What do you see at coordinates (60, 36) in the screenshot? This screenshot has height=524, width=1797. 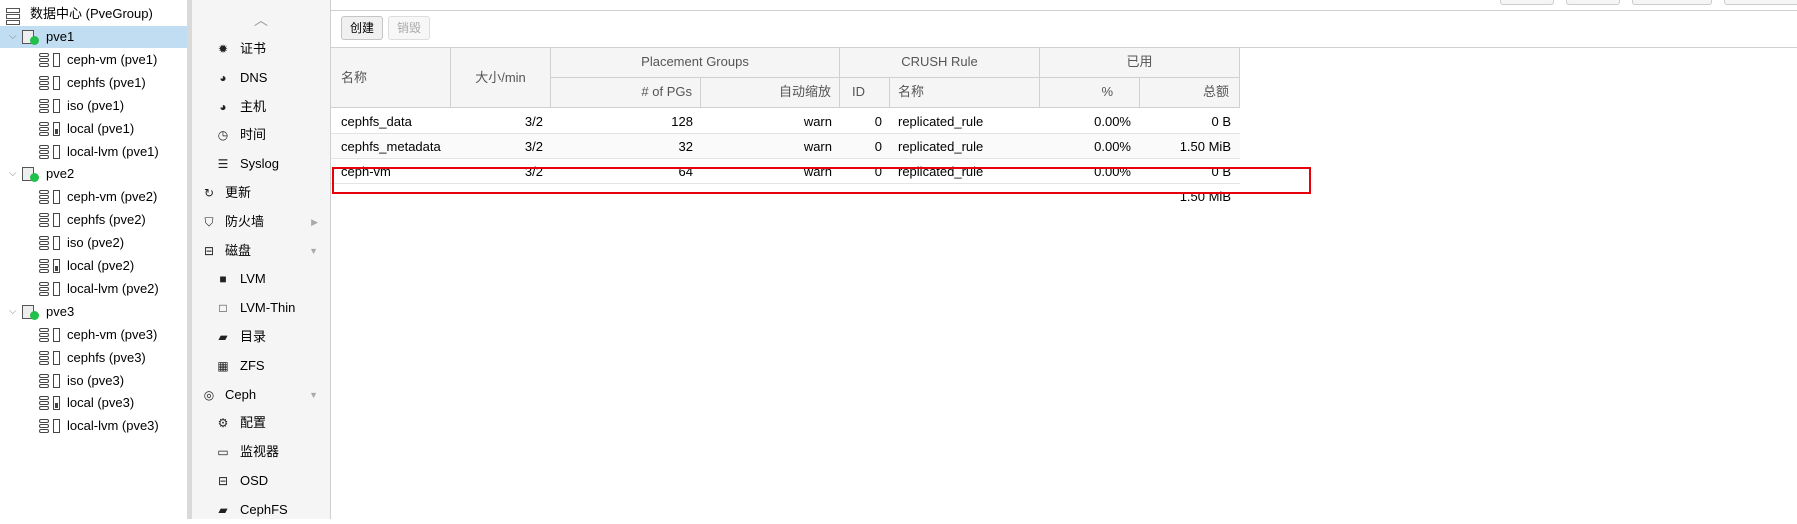 I see `tree-node-label: pve1` at bounding box center [60, 36].